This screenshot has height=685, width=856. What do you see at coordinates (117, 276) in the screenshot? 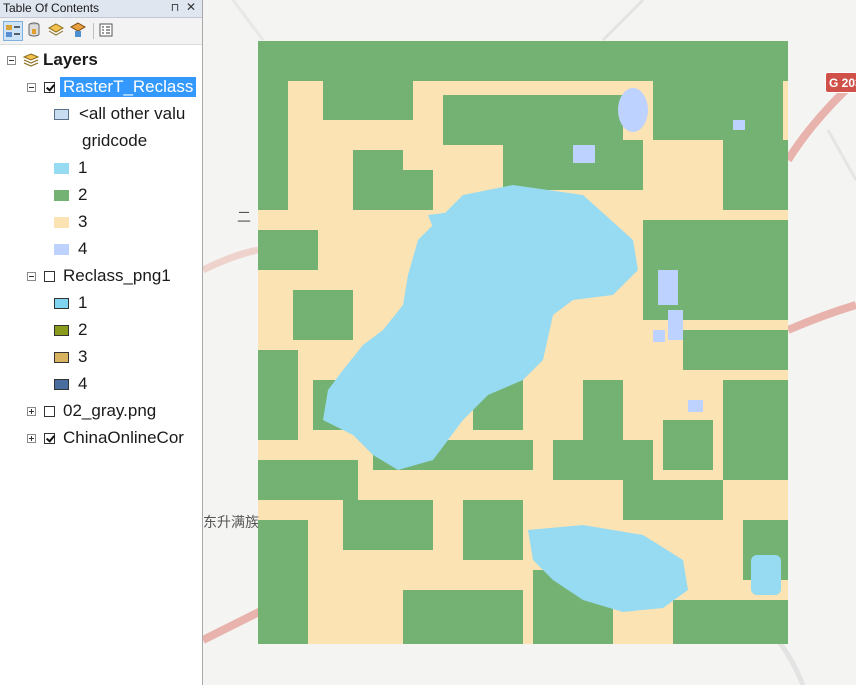
I see `reclass-png1-label: Reclass_png1` at bounding box center [117, 276].